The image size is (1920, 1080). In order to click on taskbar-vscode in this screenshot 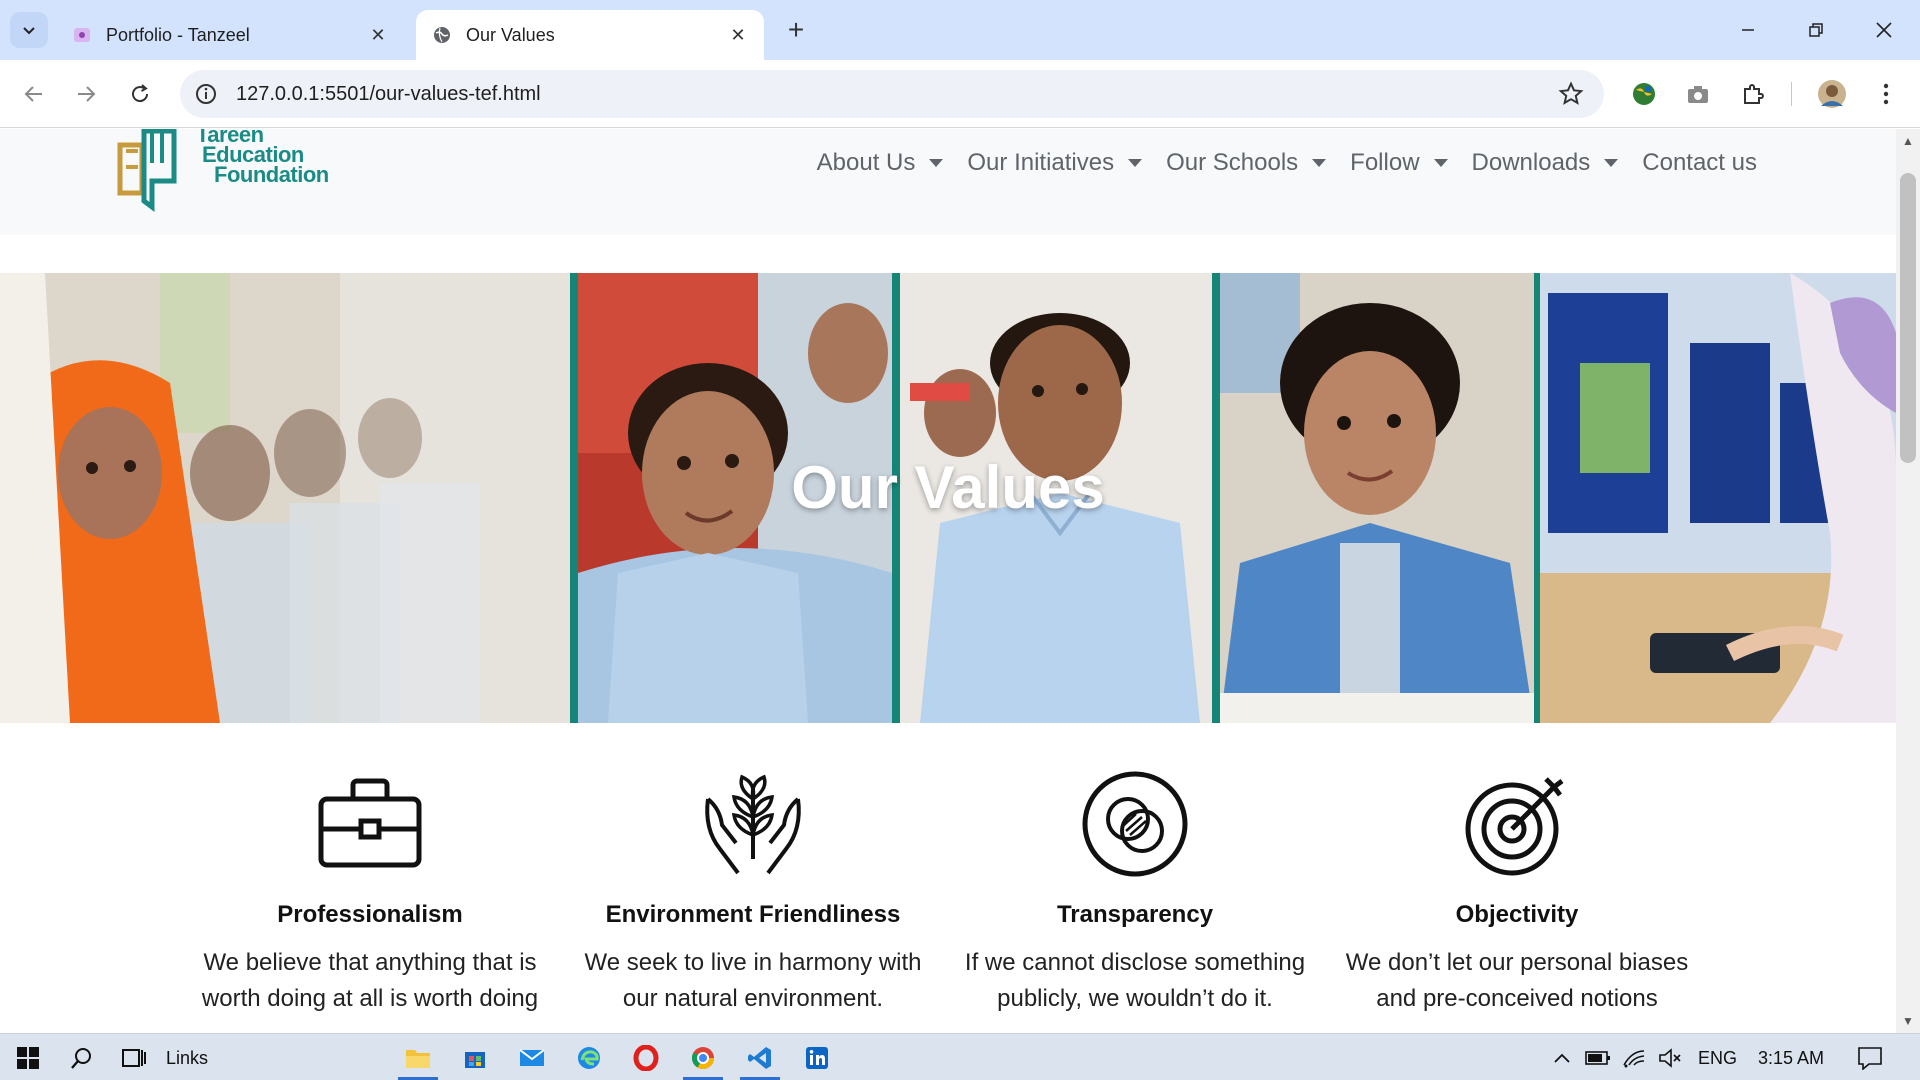, I will do `click(760, 1058)`.